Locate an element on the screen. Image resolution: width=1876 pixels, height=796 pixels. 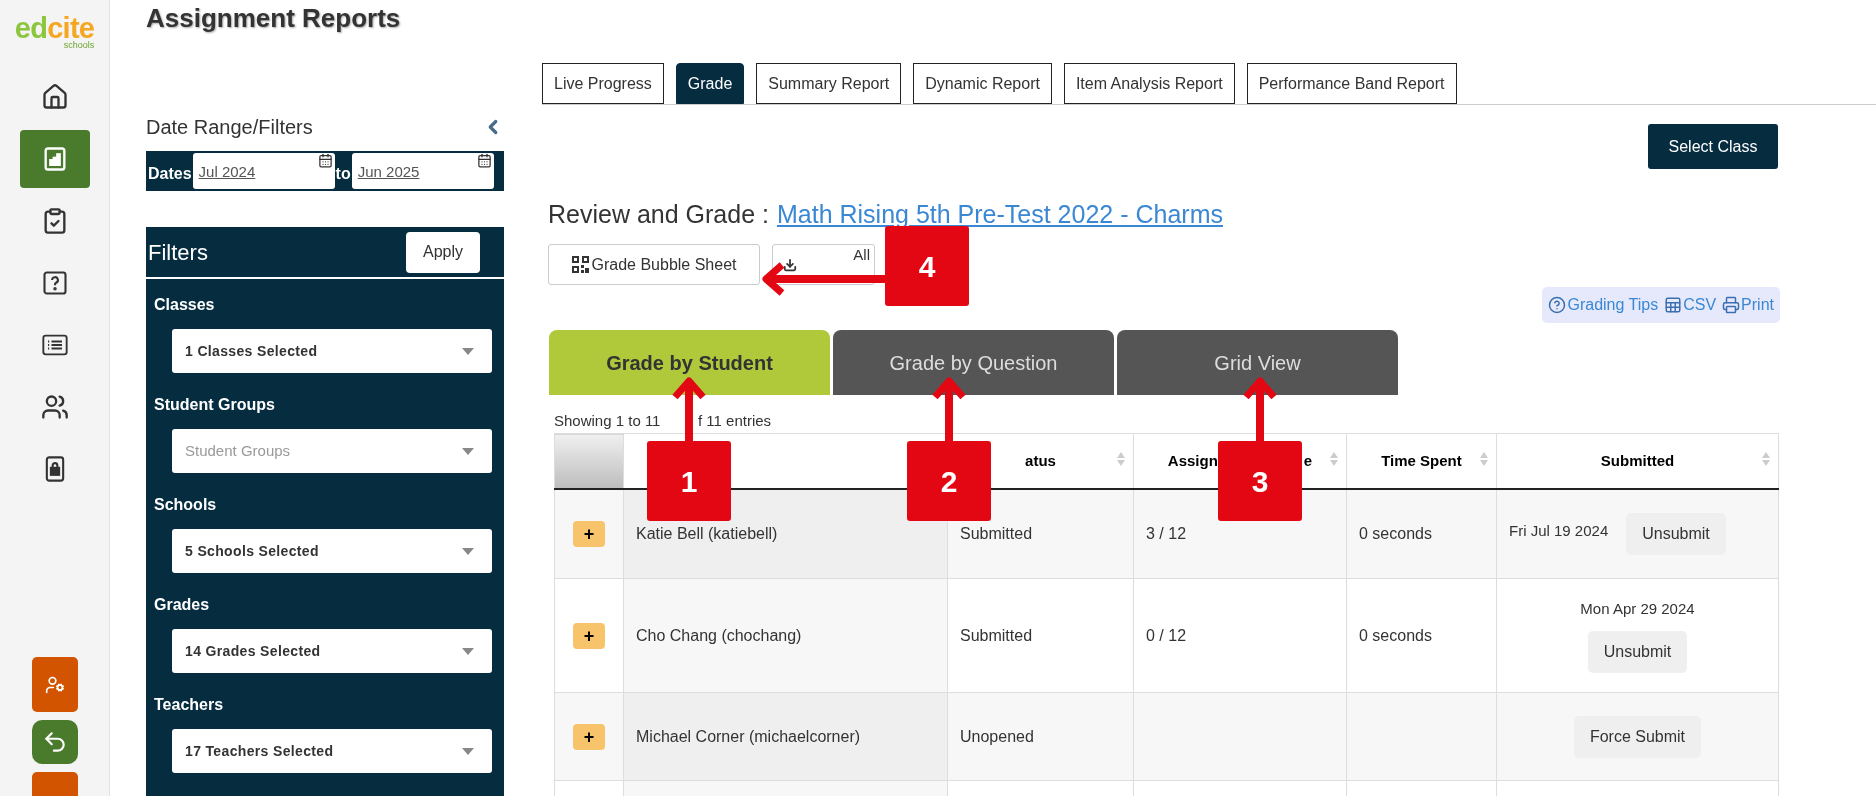
table-cell: Michael Corner (michaelcorner) is located at coordinates (785, 736).